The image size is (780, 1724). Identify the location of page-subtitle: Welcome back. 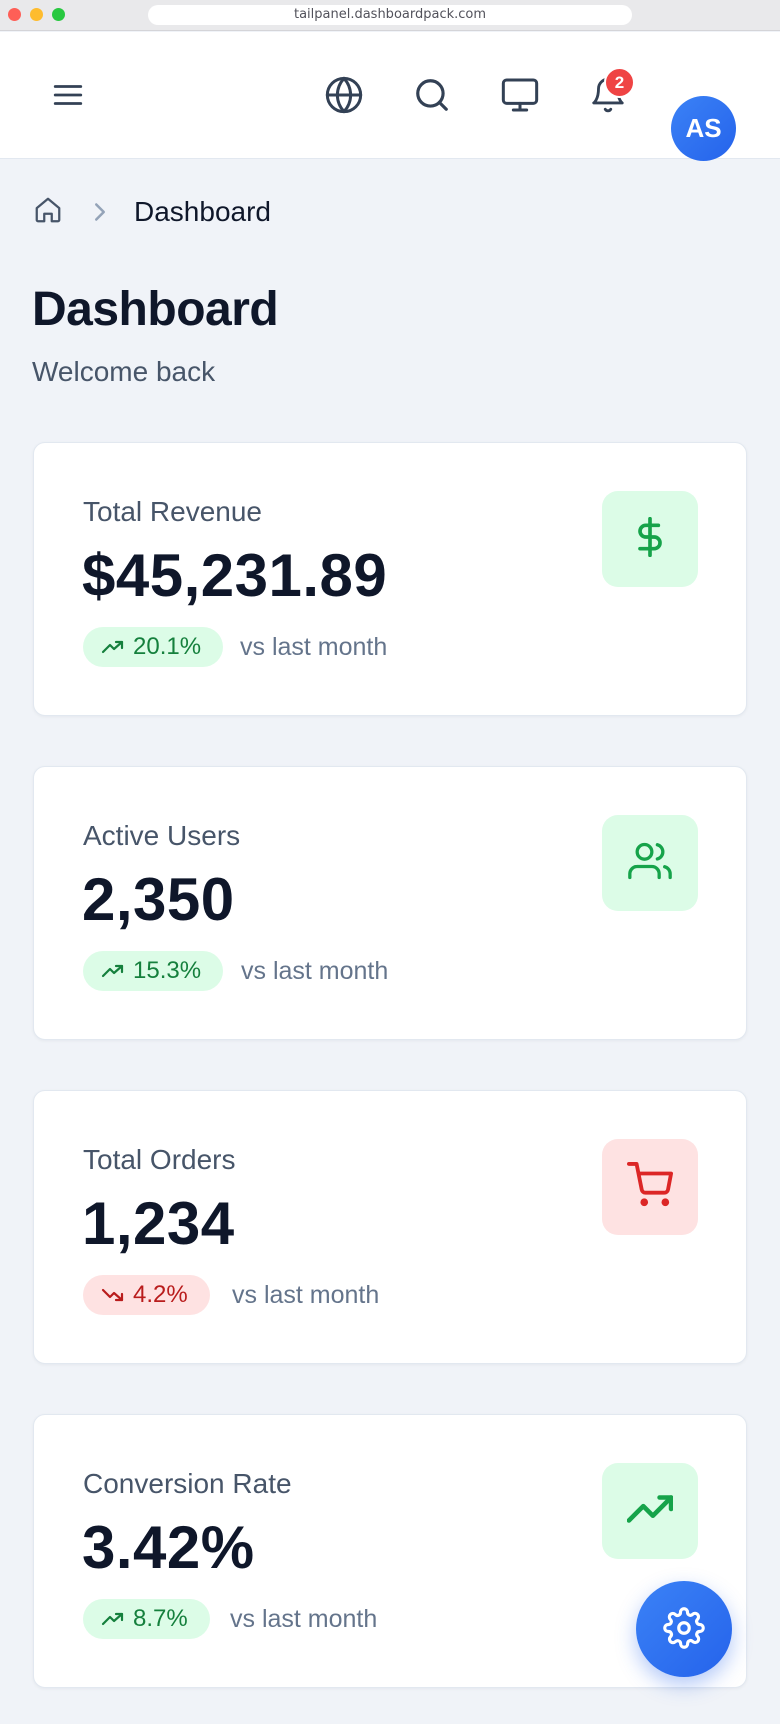
(124, 371).